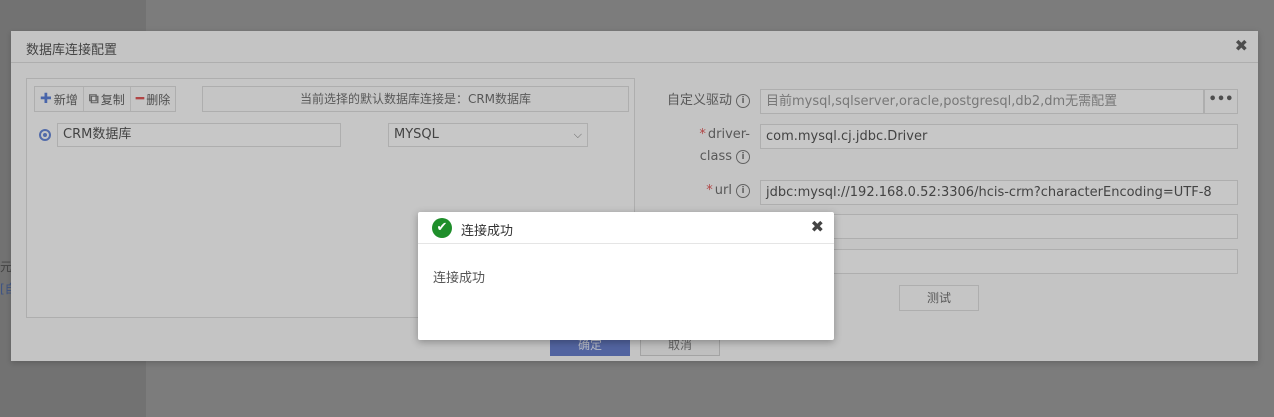  I want to click on check-circle-icon: ✔, so click(442, 228).